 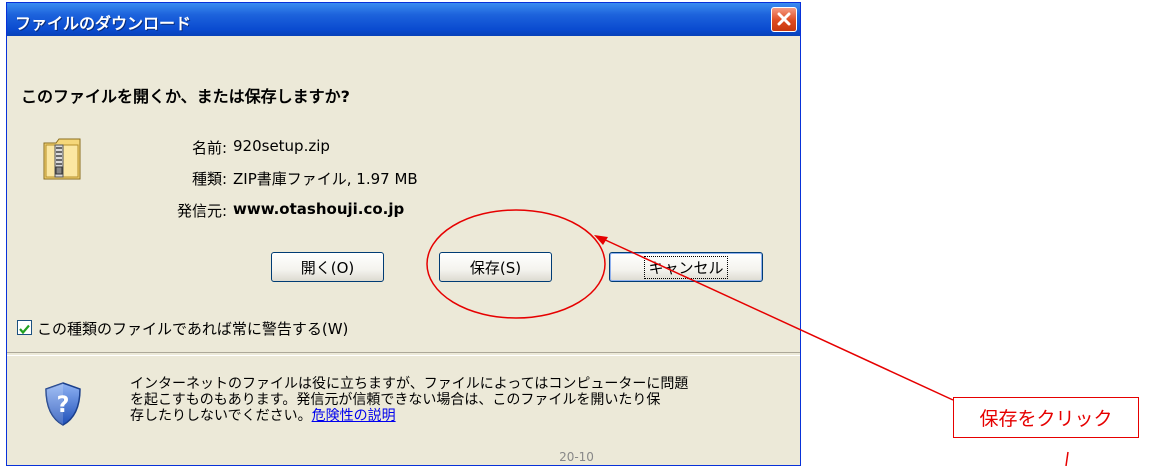 I want to click on annotation-callout: 保存をクリック, so click(x=1046, y=417).